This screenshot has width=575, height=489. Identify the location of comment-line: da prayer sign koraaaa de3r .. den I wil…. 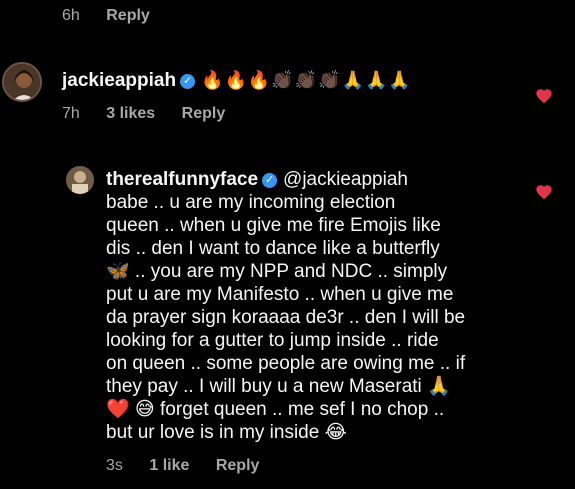
(286, 317).